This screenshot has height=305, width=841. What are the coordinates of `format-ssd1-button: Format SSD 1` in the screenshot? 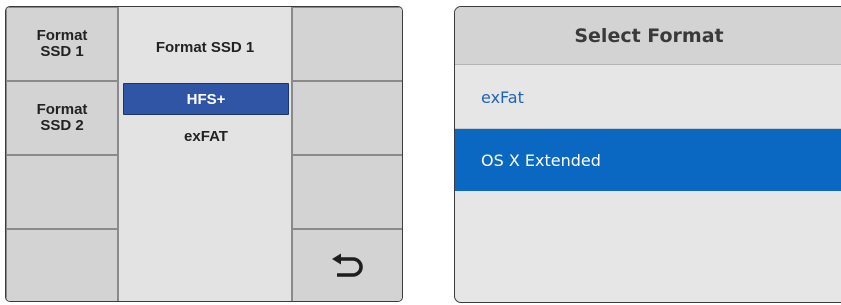 It's located at (62, 44).